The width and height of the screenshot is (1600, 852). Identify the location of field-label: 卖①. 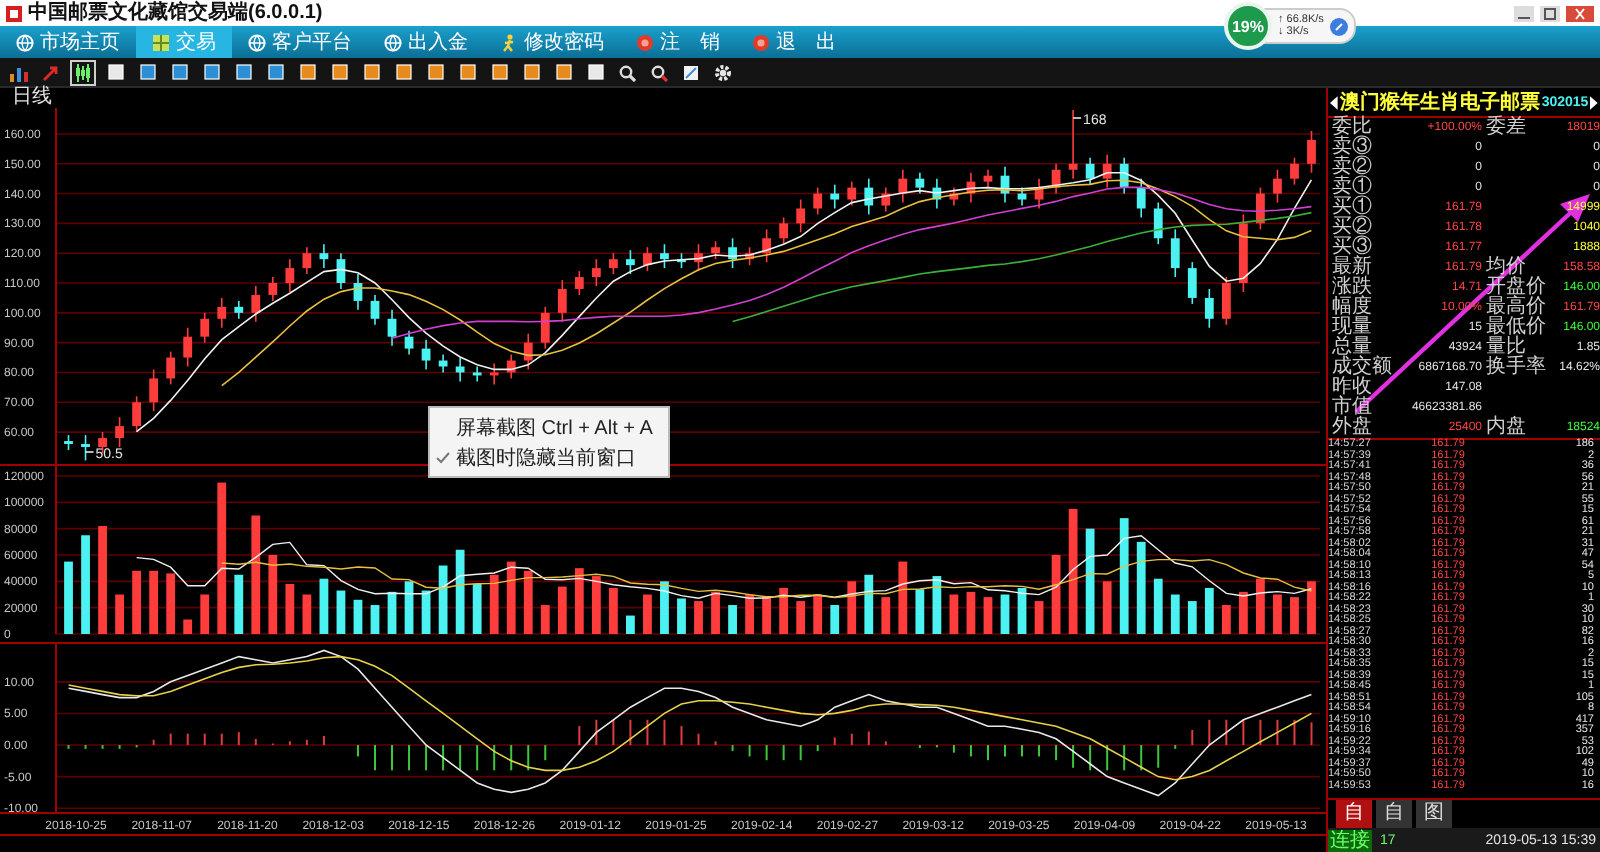
(1352, 188).